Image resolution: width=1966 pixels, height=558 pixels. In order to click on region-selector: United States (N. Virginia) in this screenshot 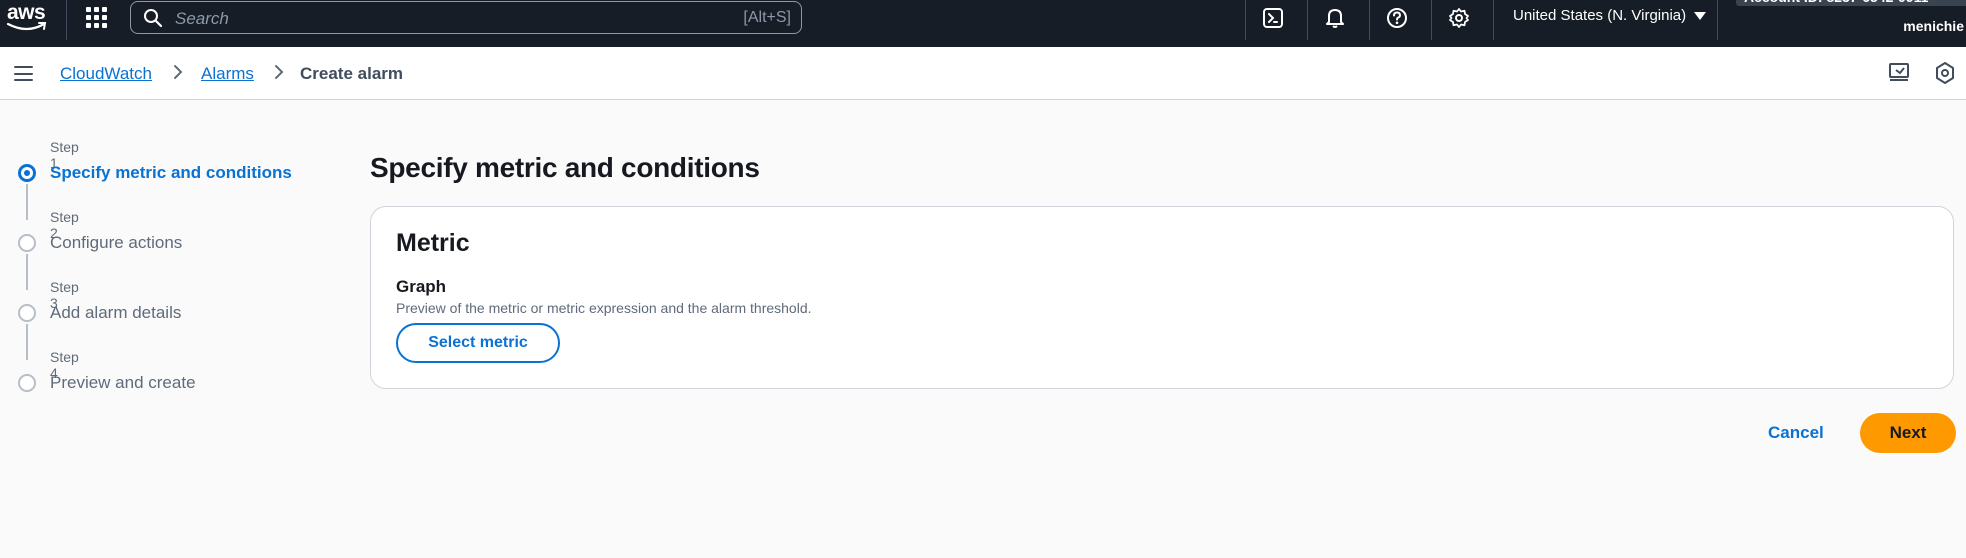, I will do `click(1610, 15)`.